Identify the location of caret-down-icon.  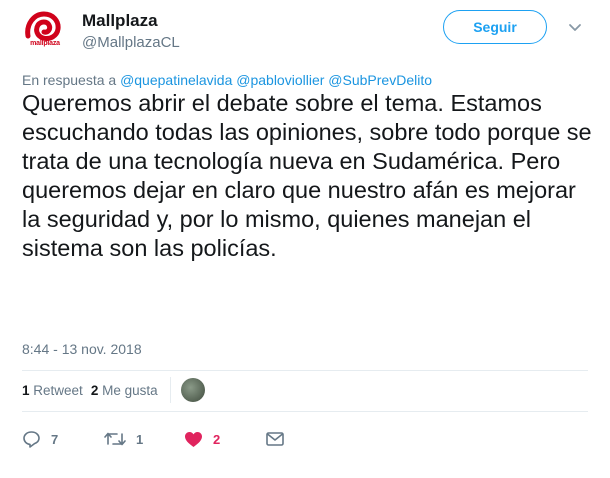
(575, 28).